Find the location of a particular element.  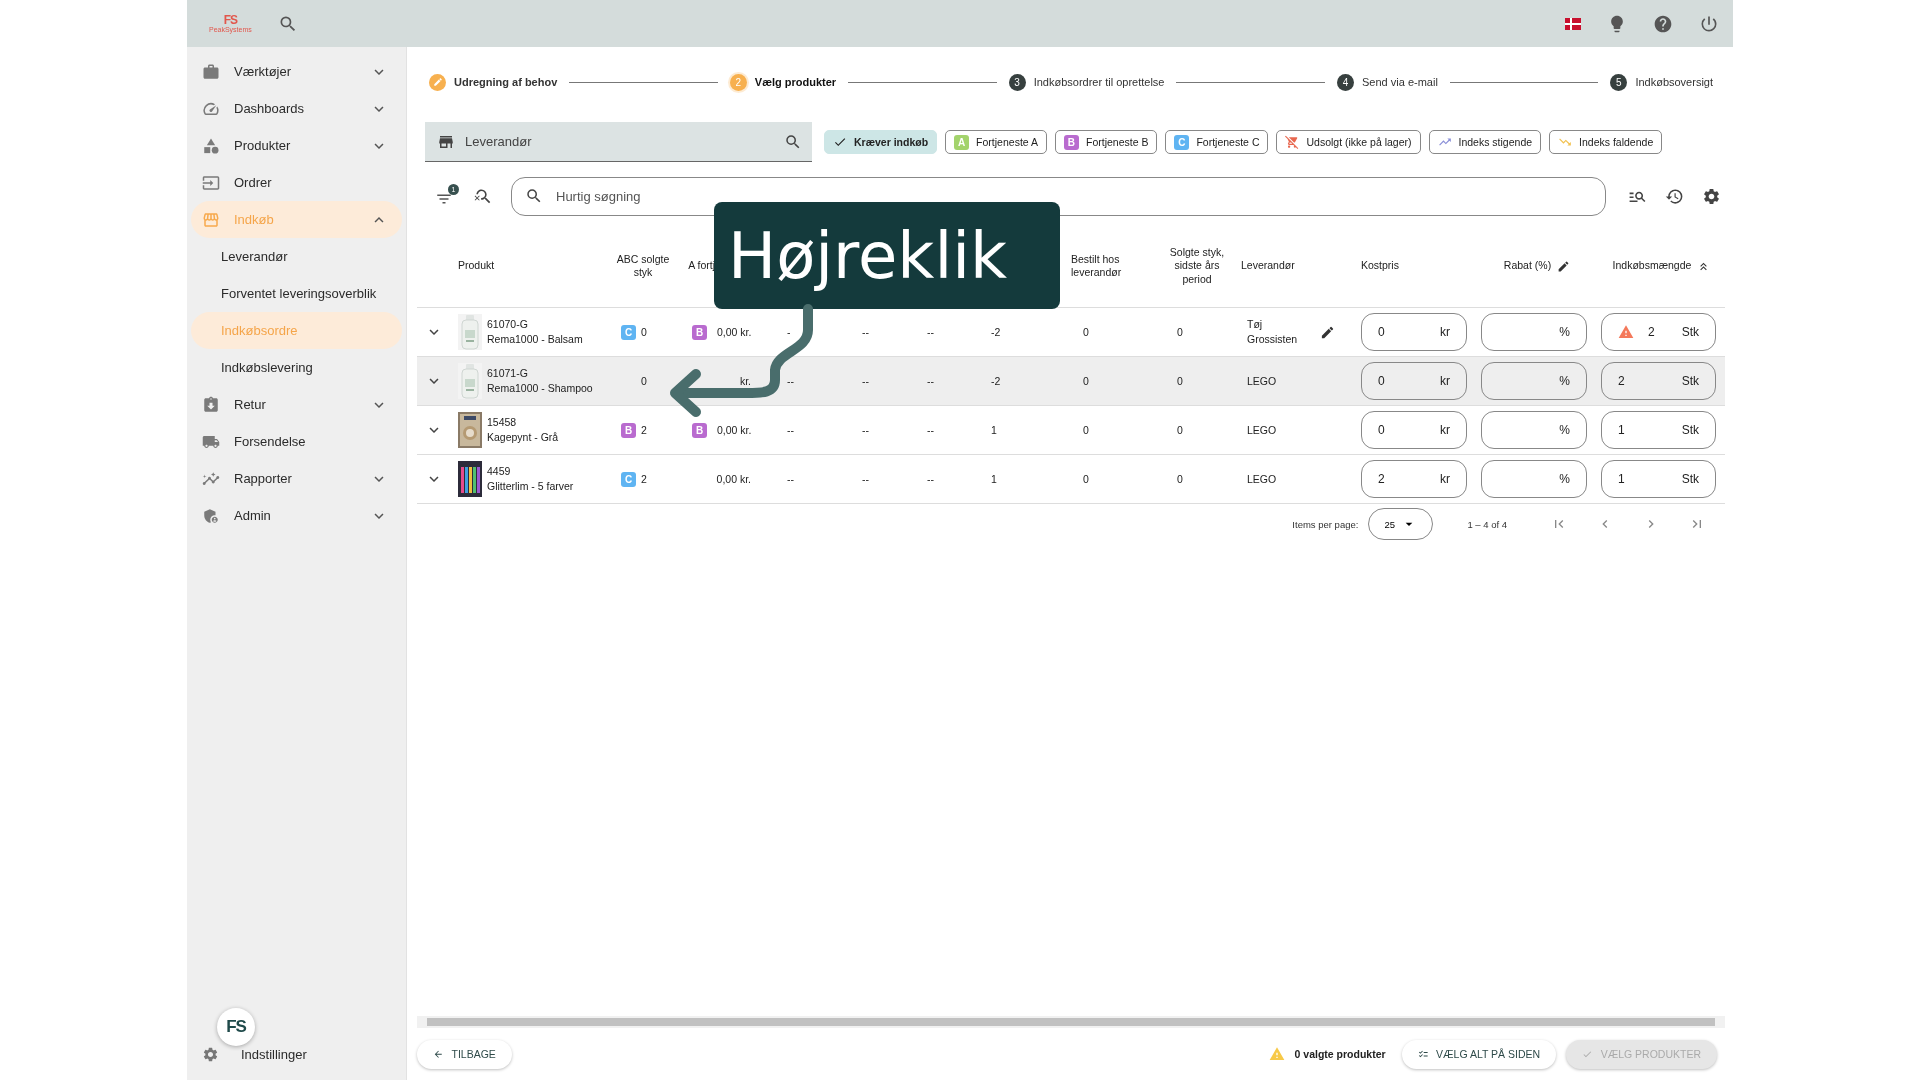

nav-item: Ordrer is located at coordinates (296, 182).